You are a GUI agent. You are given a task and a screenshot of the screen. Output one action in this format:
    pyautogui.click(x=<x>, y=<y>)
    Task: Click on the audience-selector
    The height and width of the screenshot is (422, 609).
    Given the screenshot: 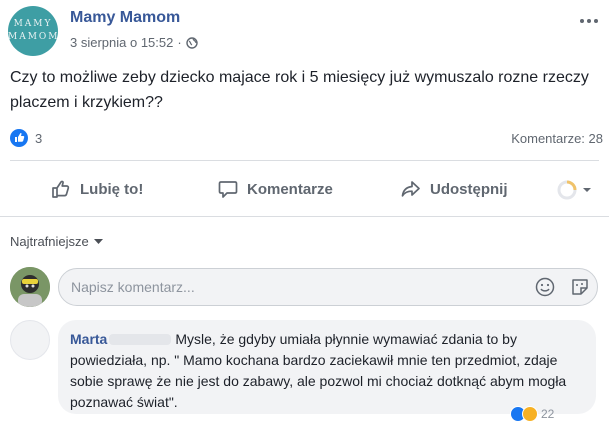 What is the action you would take?
    pyautogui.click(x=576, y=192)
    